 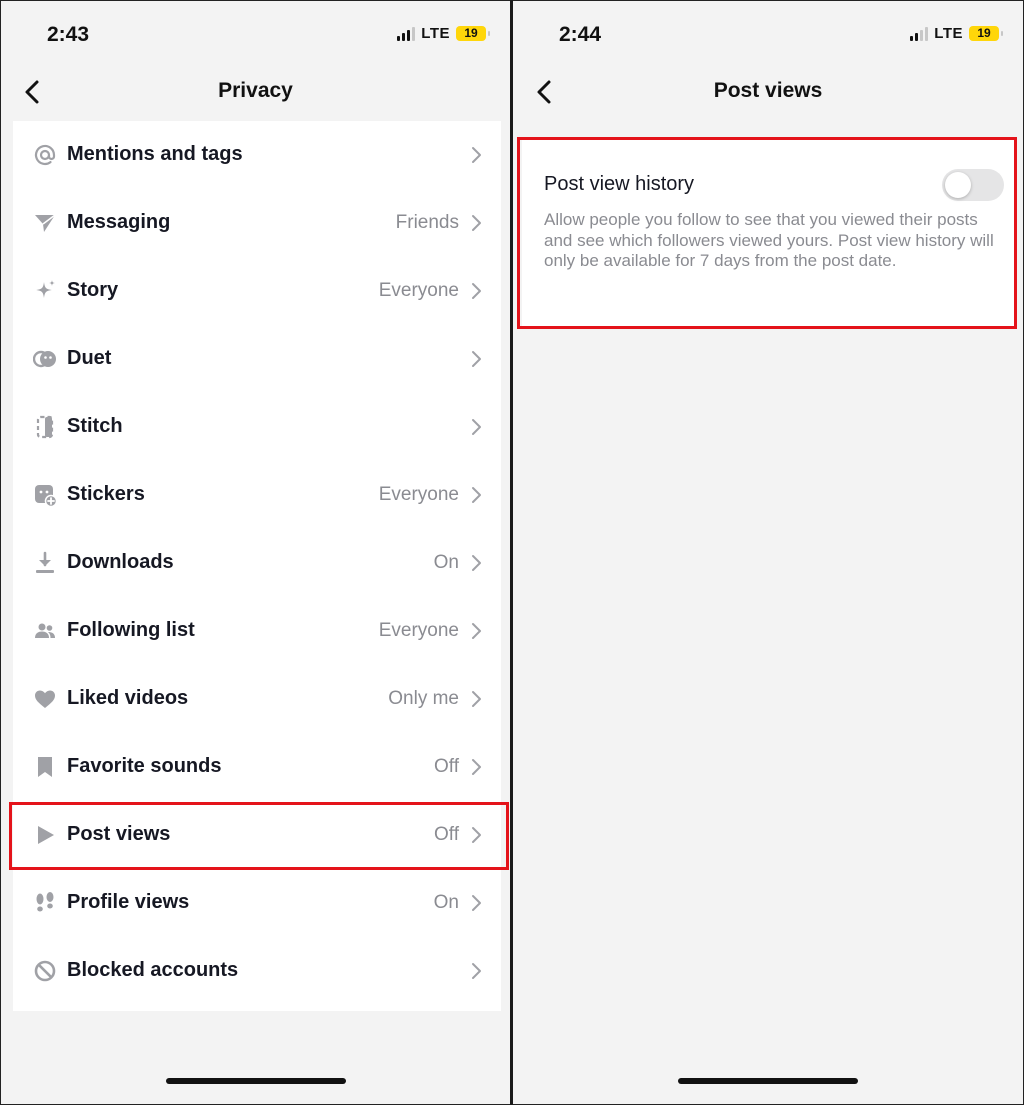 I want to click on menu-item-label: Blocked accounts, so click(x=153, y=970).